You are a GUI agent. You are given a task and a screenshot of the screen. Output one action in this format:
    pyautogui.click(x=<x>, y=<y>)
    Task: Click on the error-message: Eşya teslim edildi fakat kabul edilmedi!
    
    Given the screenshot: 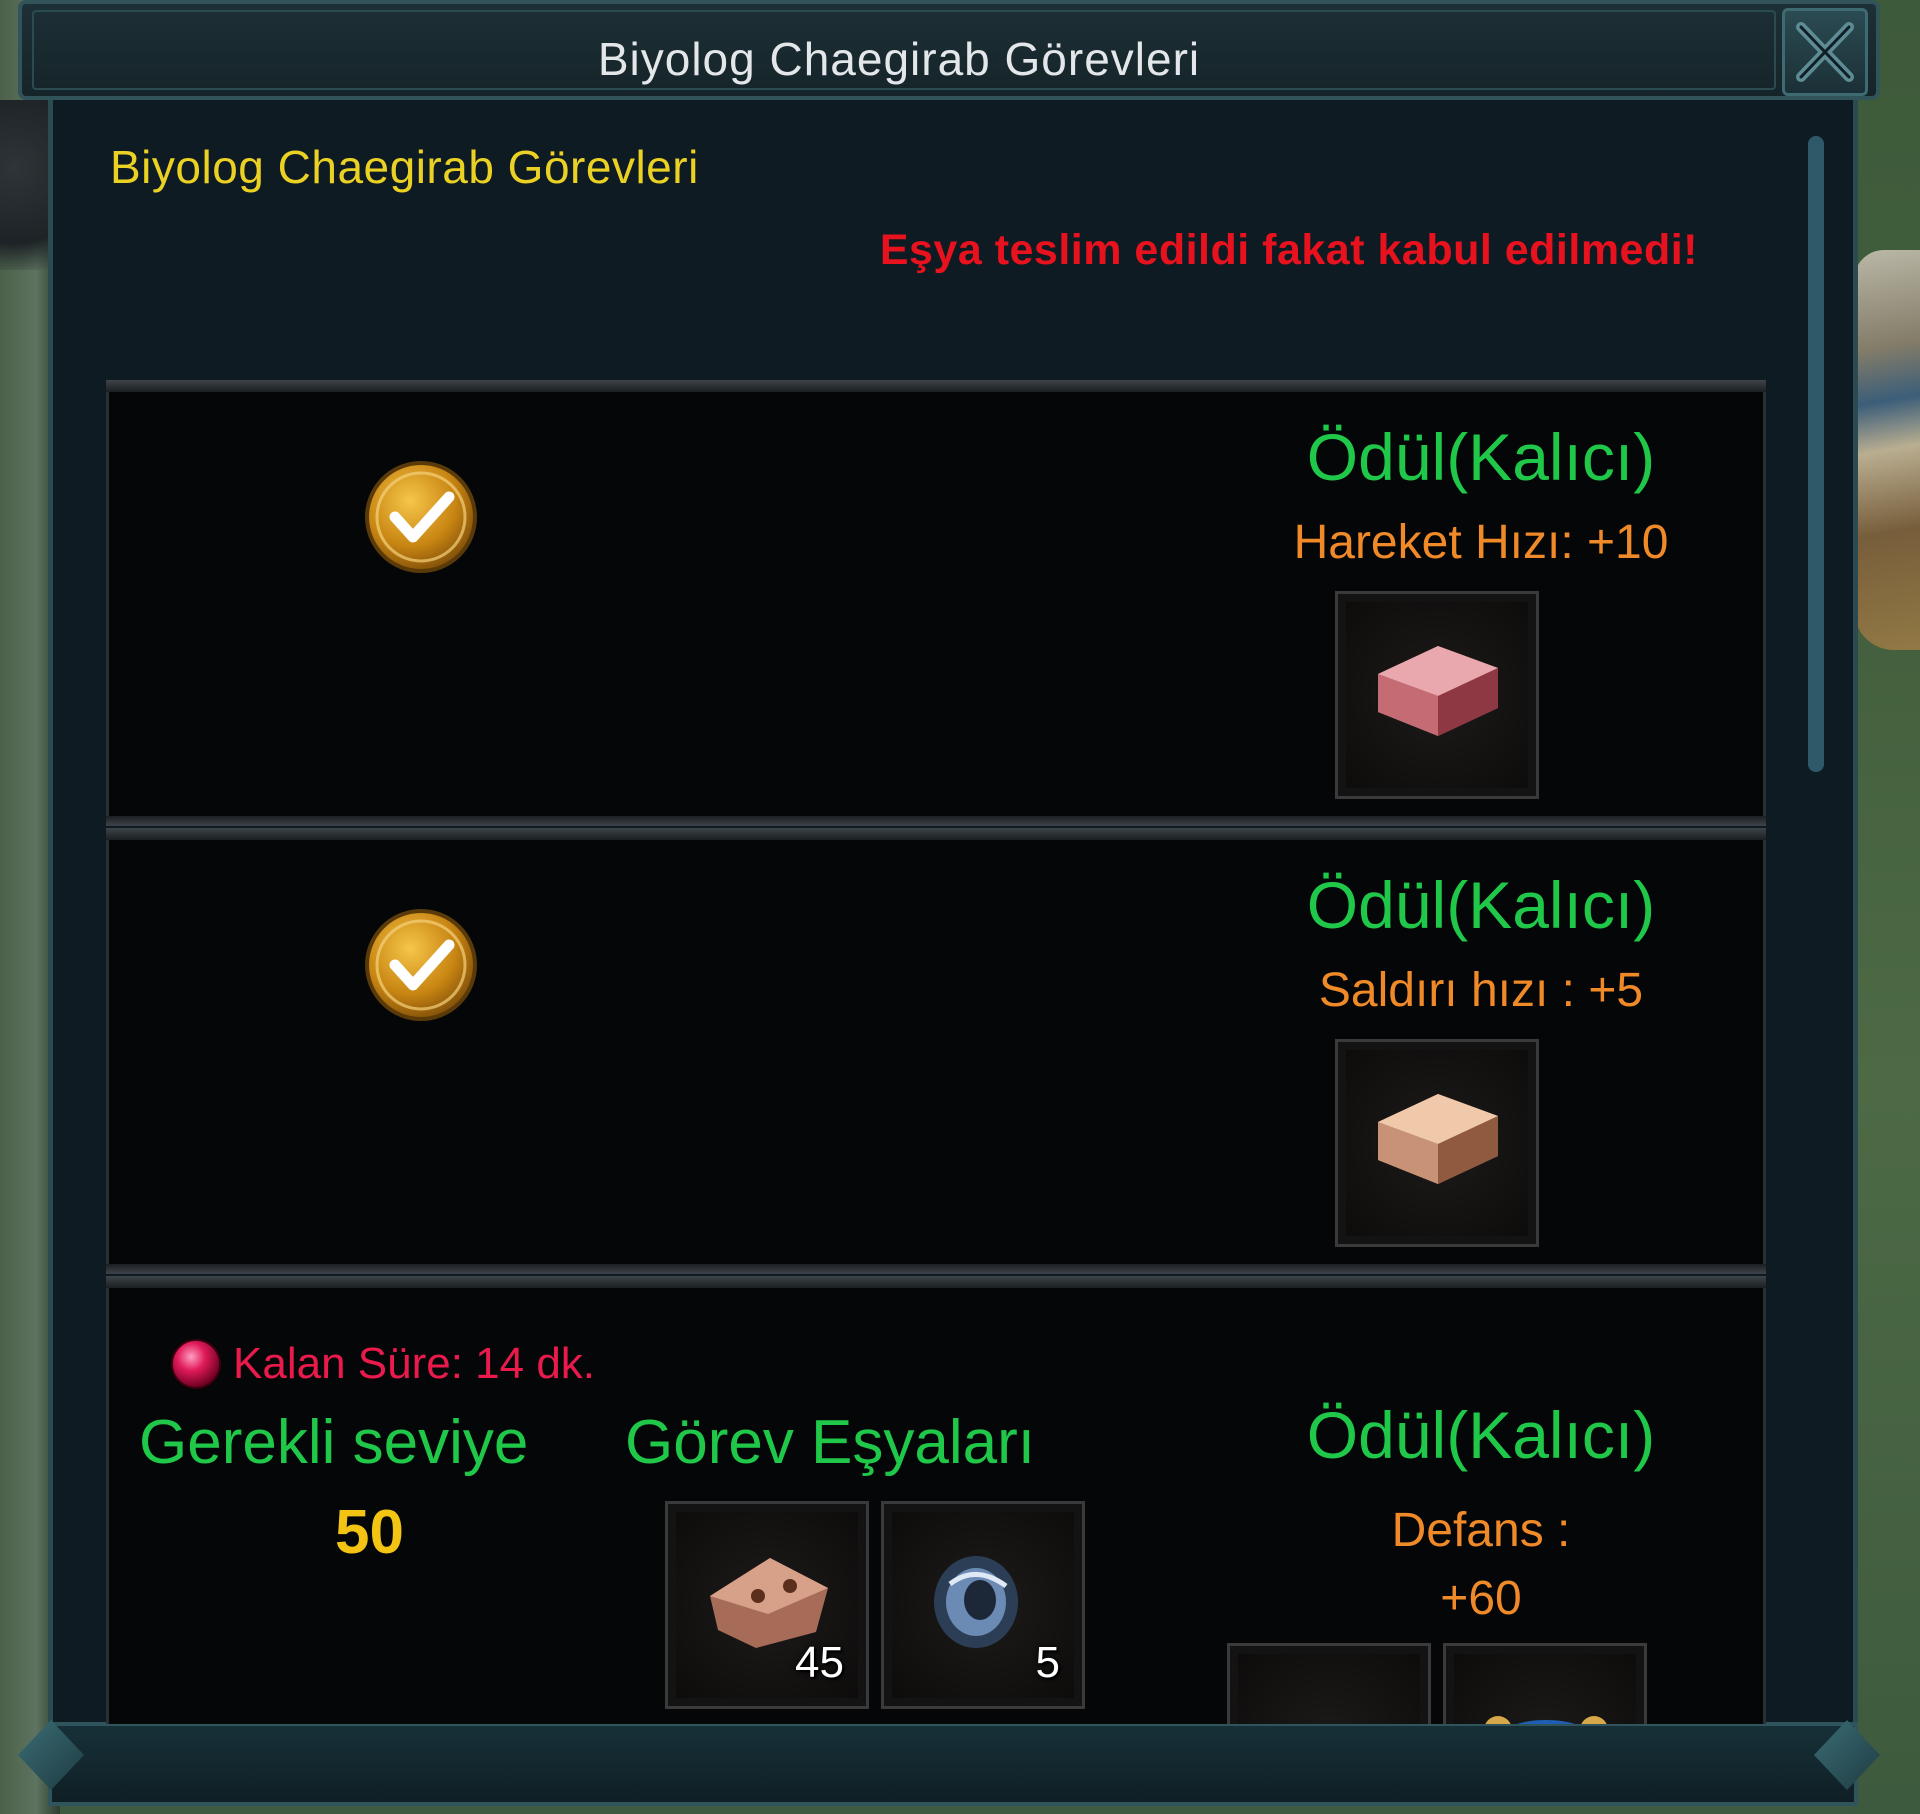 What is the action you would take?
    pyautogui.click(x=1288, y=250)
    